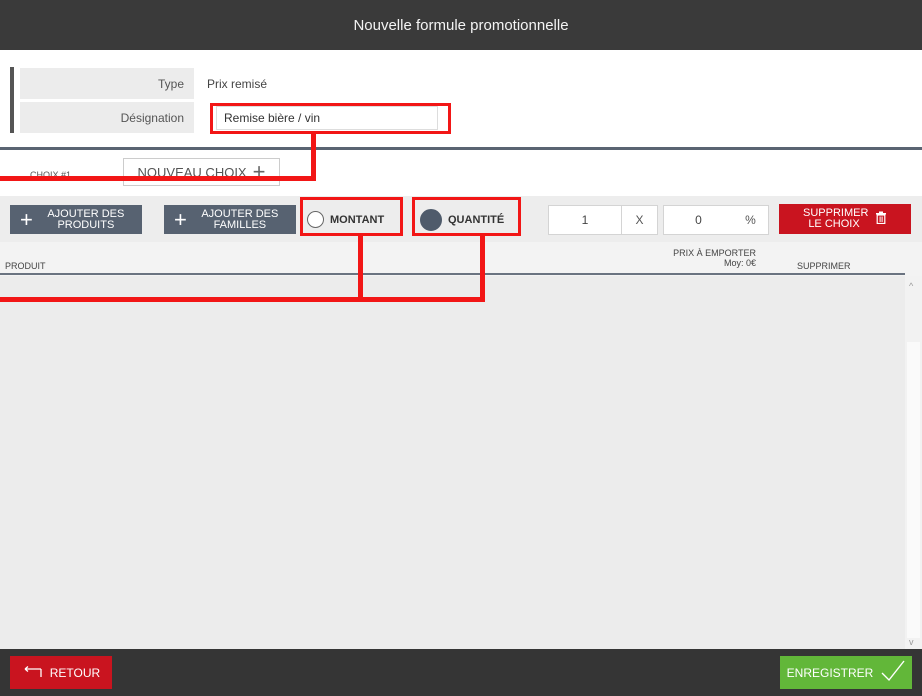 Image resolution: width=922 pixels, height=696 pixels. What do you see at coordinates (452, 274) in the screenshot?
I see `table-header-divider` at bounding box center [452, 274].